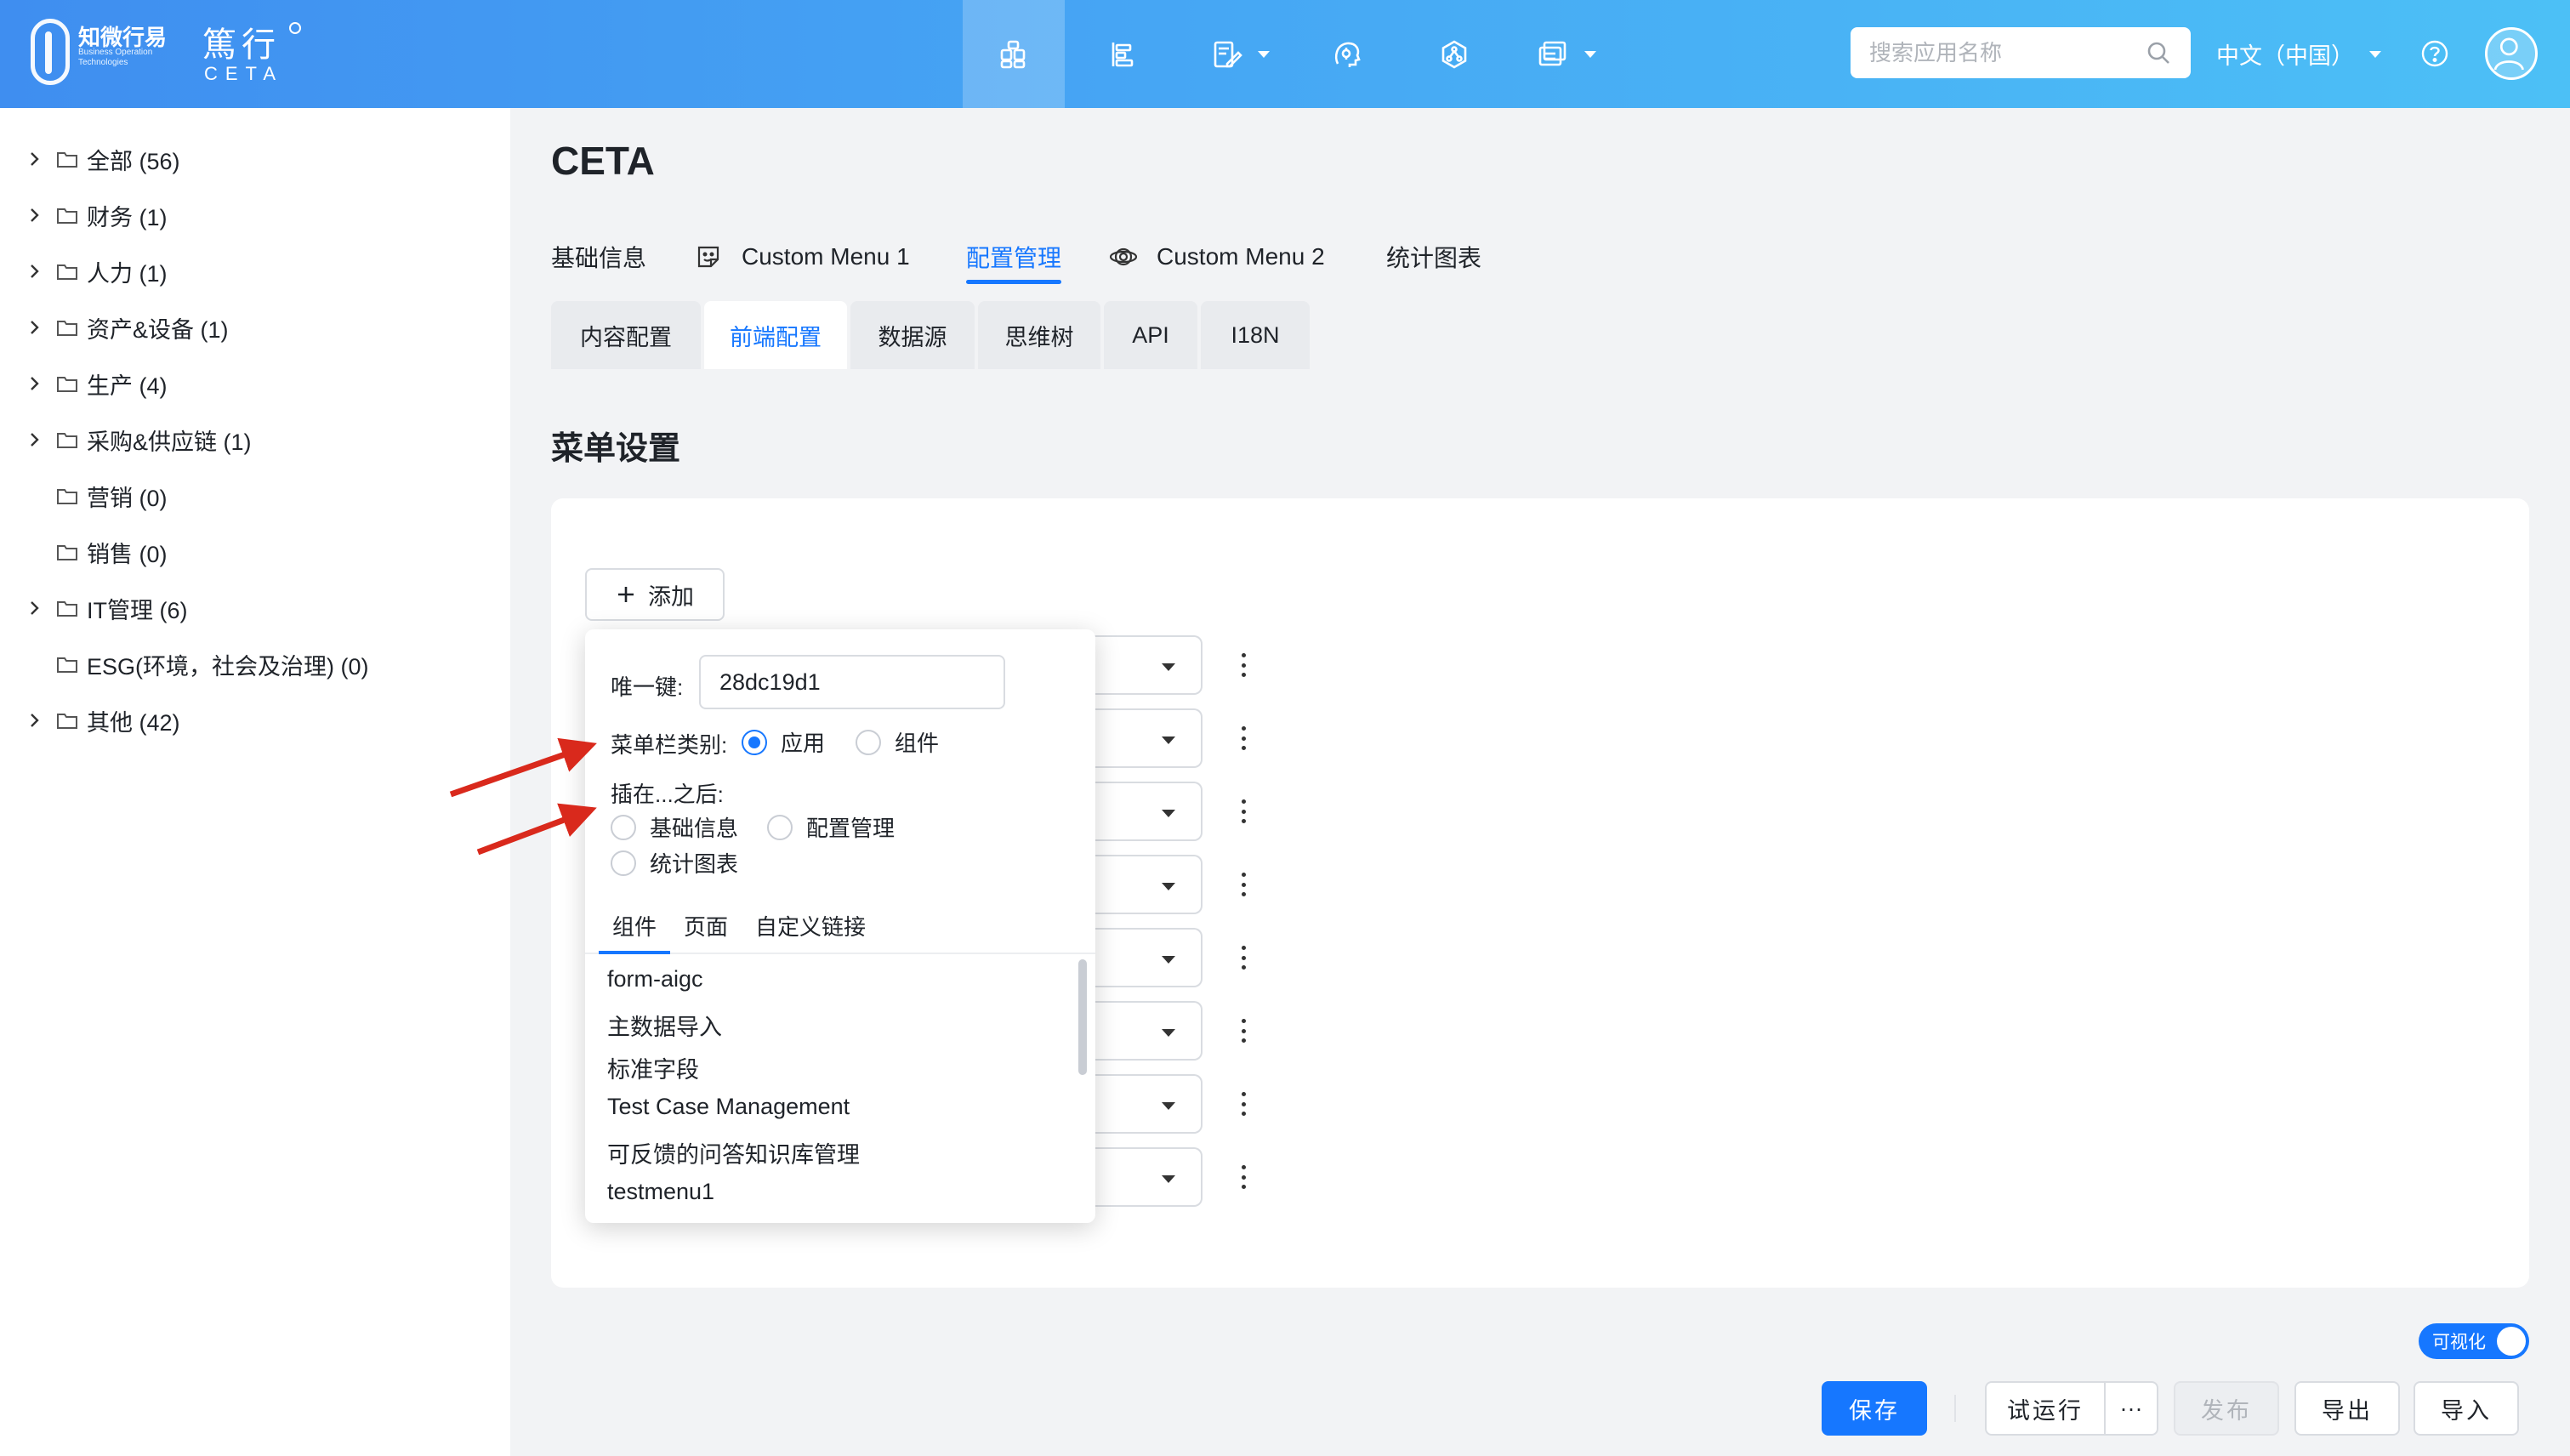  What do you see at coordinates (1241, 256) in the screenshot?
I see `tab-label: Custom Menu 2` at bounding box center [1241, 256].